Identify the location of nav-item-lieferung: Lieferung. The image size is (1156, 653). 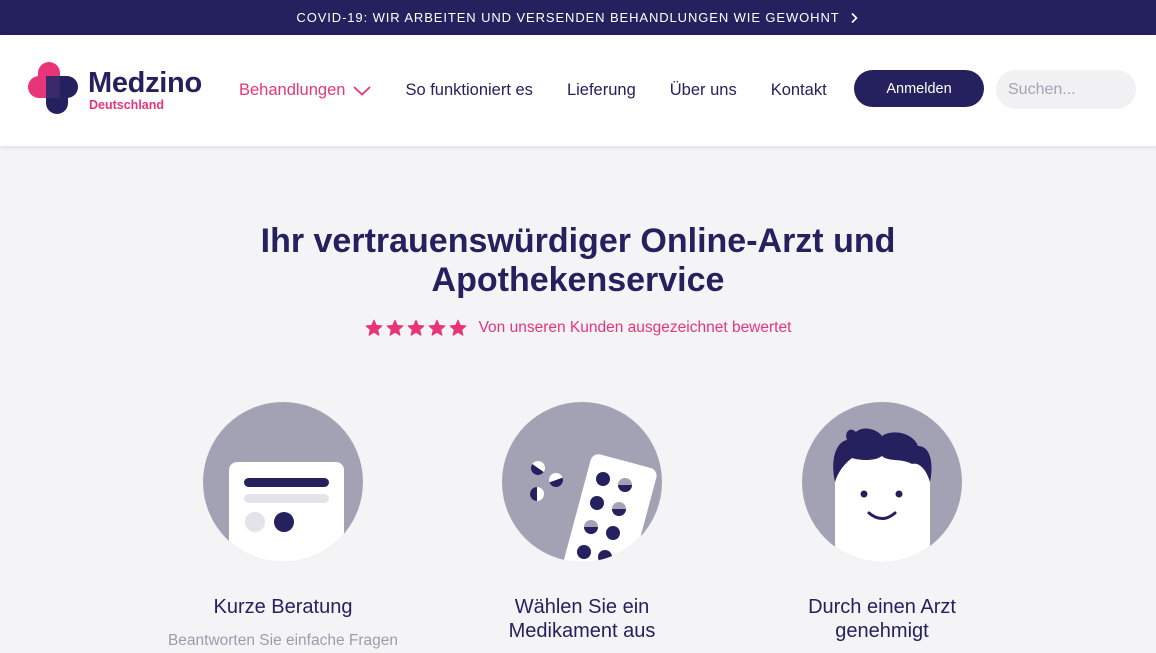
(601, 90).